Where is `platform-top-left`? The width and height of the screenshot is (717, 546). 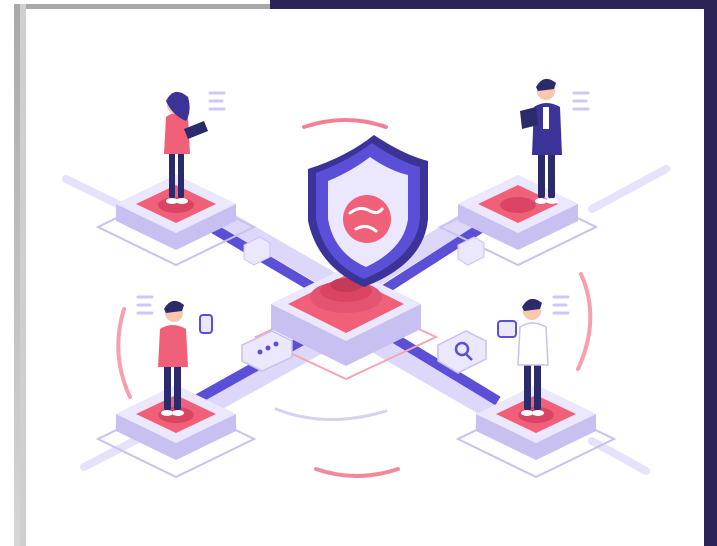 platform-top-left is located at coordinates (176, 212).